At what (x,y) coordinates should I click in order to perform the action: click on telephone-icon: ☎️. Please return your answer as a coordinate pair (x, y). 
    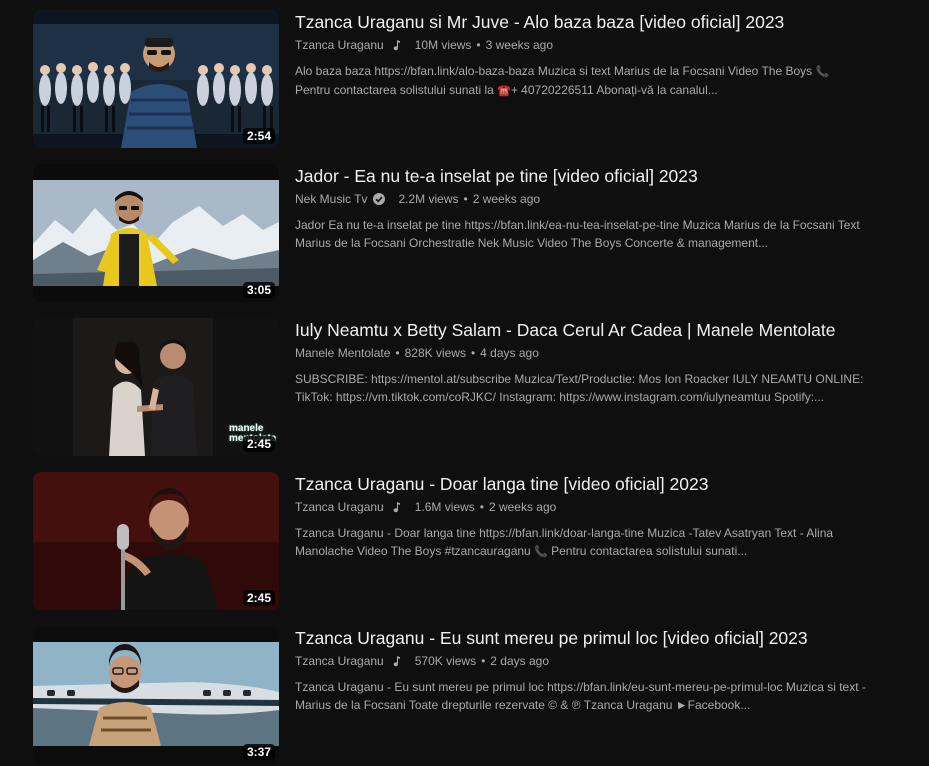
    Looking at the image, I should click on (504, 91).